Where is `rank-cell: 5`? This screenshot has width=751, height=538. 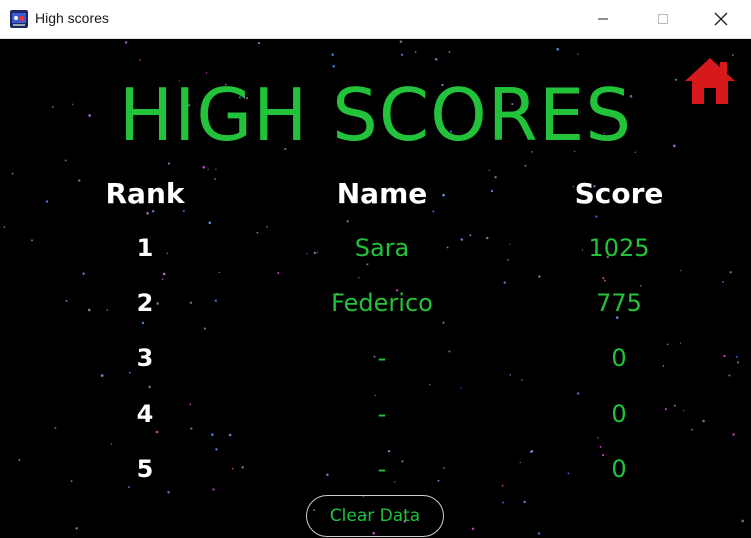 rank-cell: 5 is located at coordinates (145, 469).